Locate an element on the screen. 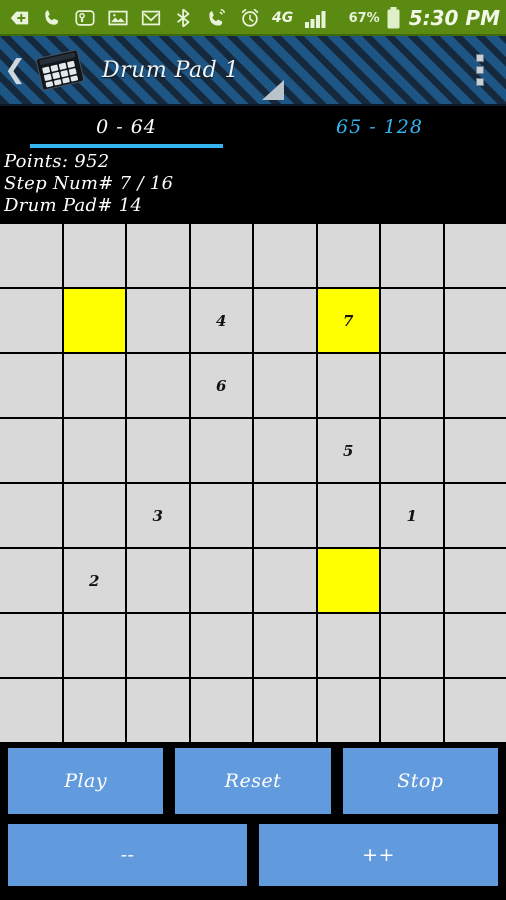 This screenshot has height=900, width=506. decrement-button: -- is located at coordinates (127, 855).